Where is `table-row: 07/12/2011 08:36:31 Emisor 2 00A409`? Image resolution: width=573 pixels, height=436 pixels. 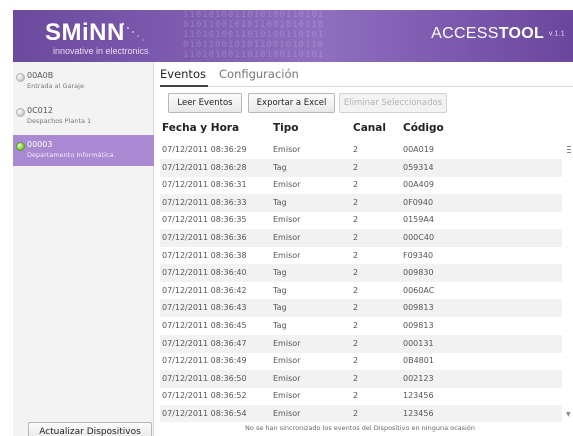 table-row: 07/12/2011 08:36:31 Emisor 2 00A409 is located at coordinates (361, 185).